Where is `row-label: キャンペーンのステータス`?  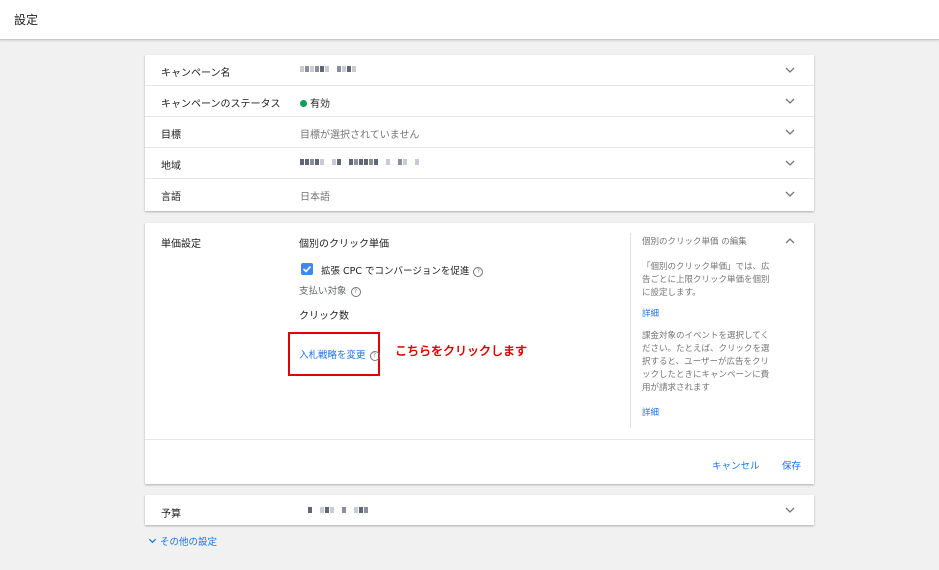 row-label: キャンペーンのステータス is located at coordinates (221, 104).